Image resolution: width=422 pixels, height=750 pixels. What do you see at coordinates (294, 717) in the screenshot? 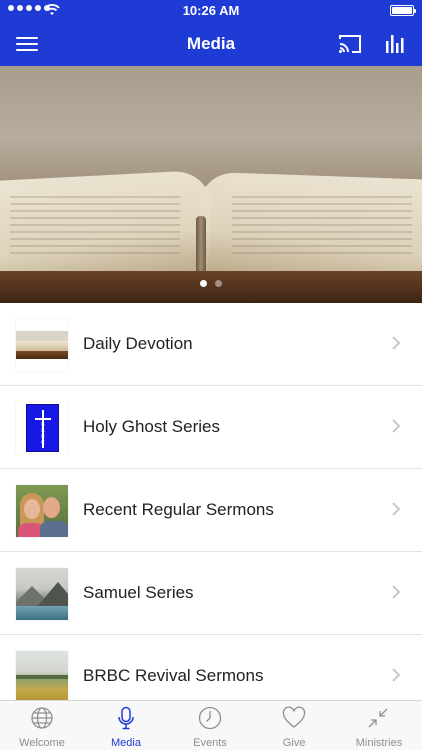
I see `heart-icon` at bounding box center [294, 717].